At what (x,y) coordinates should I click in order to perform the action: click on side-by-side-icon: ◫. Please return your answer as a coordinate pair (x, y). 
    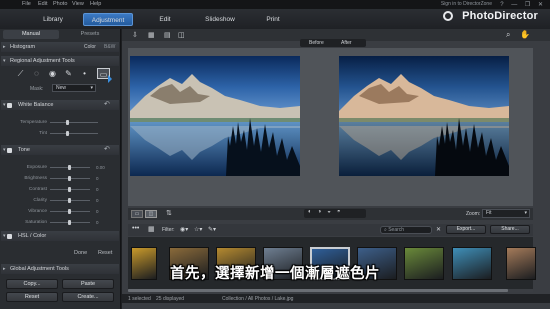
    Looking at the image, I should click on (151, 214).